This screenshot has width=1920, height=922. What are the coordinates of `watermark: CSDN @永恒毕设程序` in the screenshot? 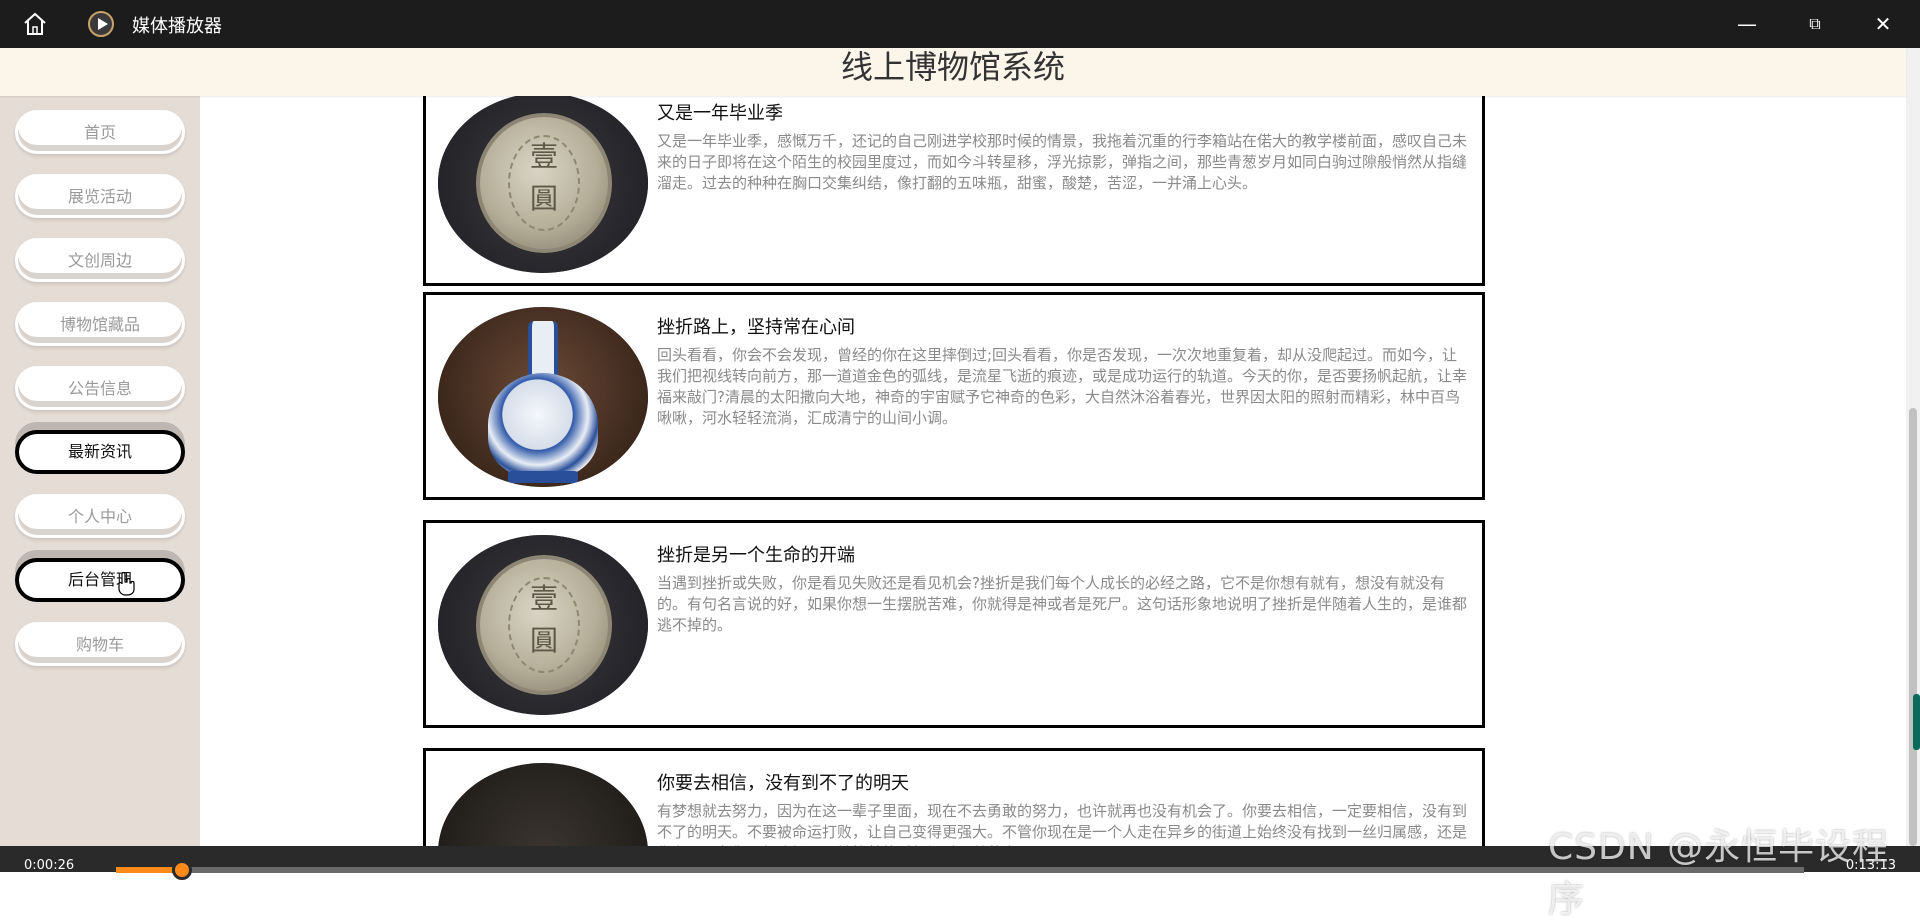 It's located at (1719, 873).